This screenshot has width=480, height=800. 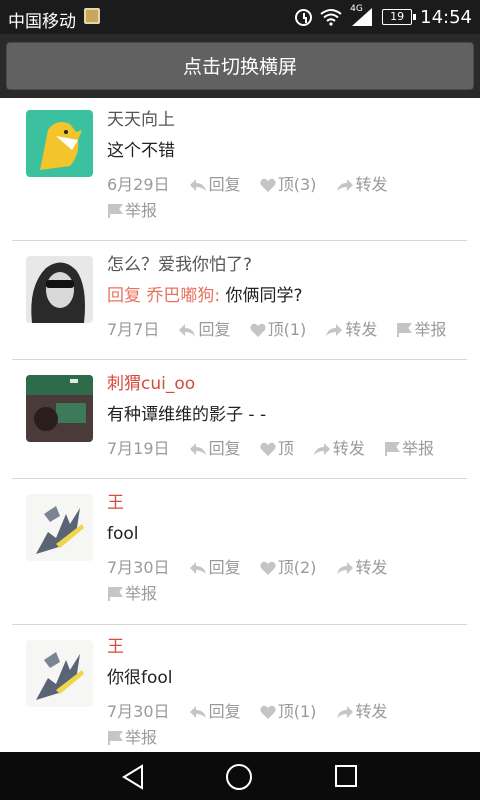 I want to click on like-button: 顶, so click(x=277, y=449).